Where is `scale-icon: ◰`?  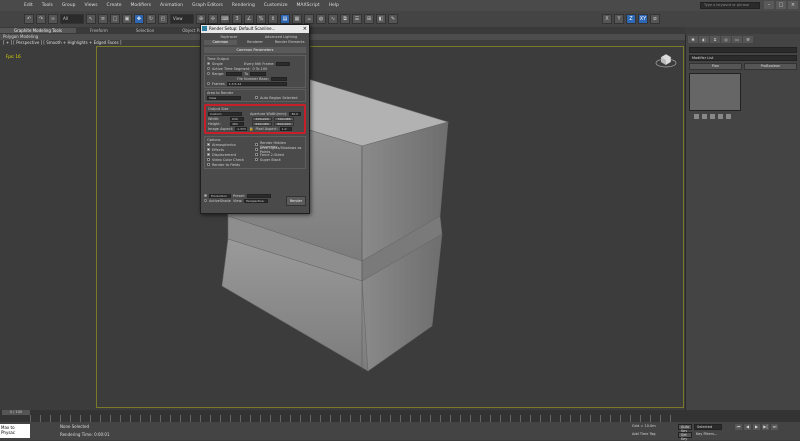 scale-icon: ◰ is located at coordinates (163, 19).